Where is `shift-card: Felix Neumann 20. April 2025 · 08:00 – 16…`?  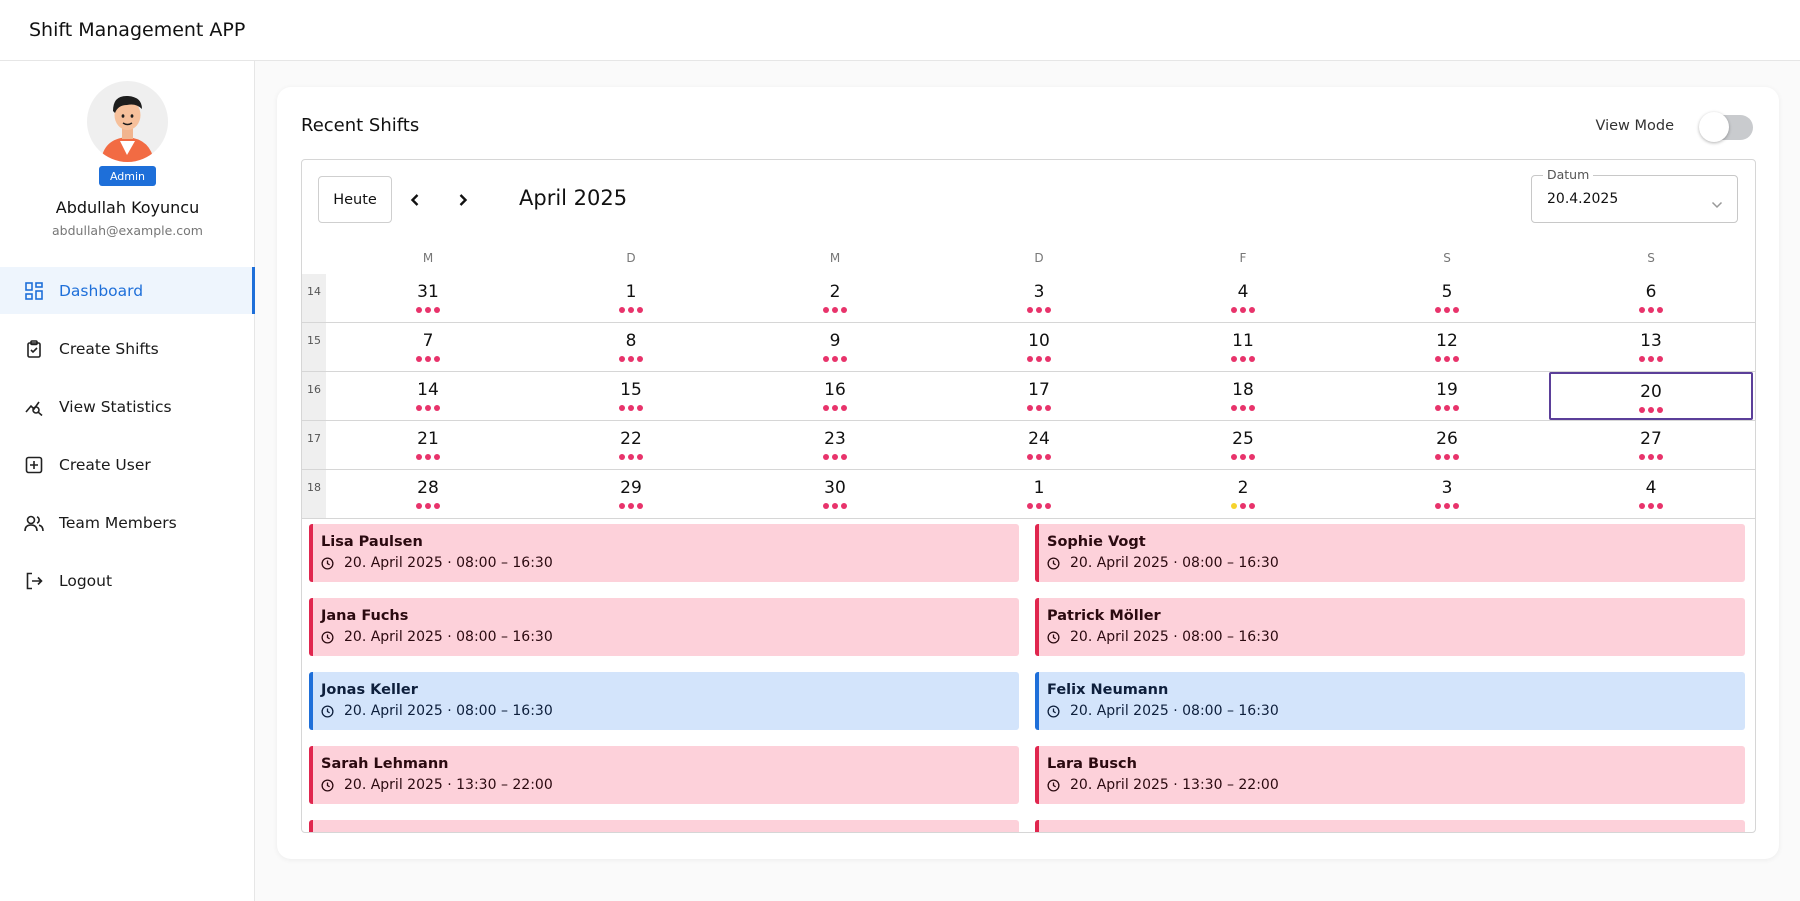 shift-card: Felix Neumann 20. April 2025 · 08:00 – 16… is located at coordinates (1390, 701).